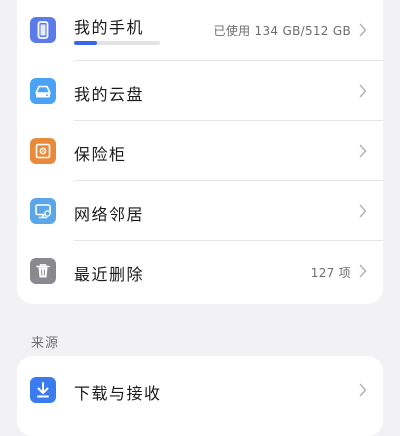 The image size is (400, 436). I want to click on download-icon, so click(43, 390).